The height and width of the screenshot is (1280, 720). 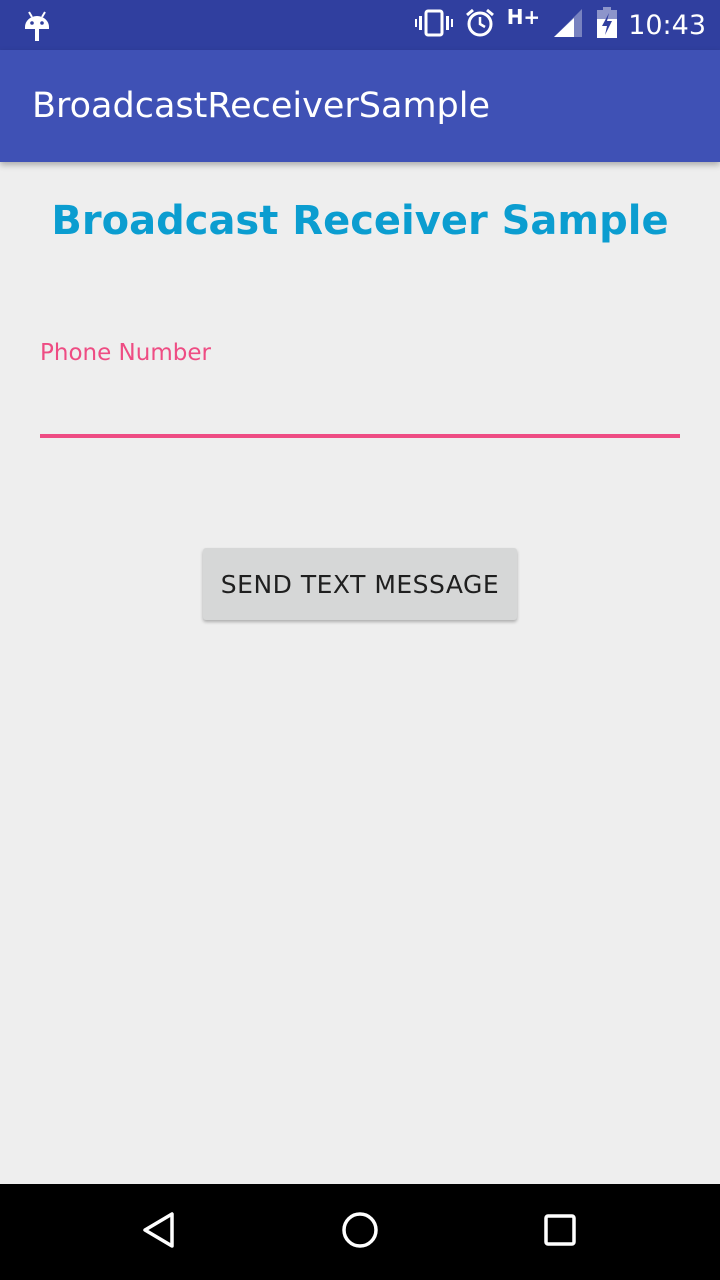 I want to click on navigation-bar, so click(x=360, y=1232).